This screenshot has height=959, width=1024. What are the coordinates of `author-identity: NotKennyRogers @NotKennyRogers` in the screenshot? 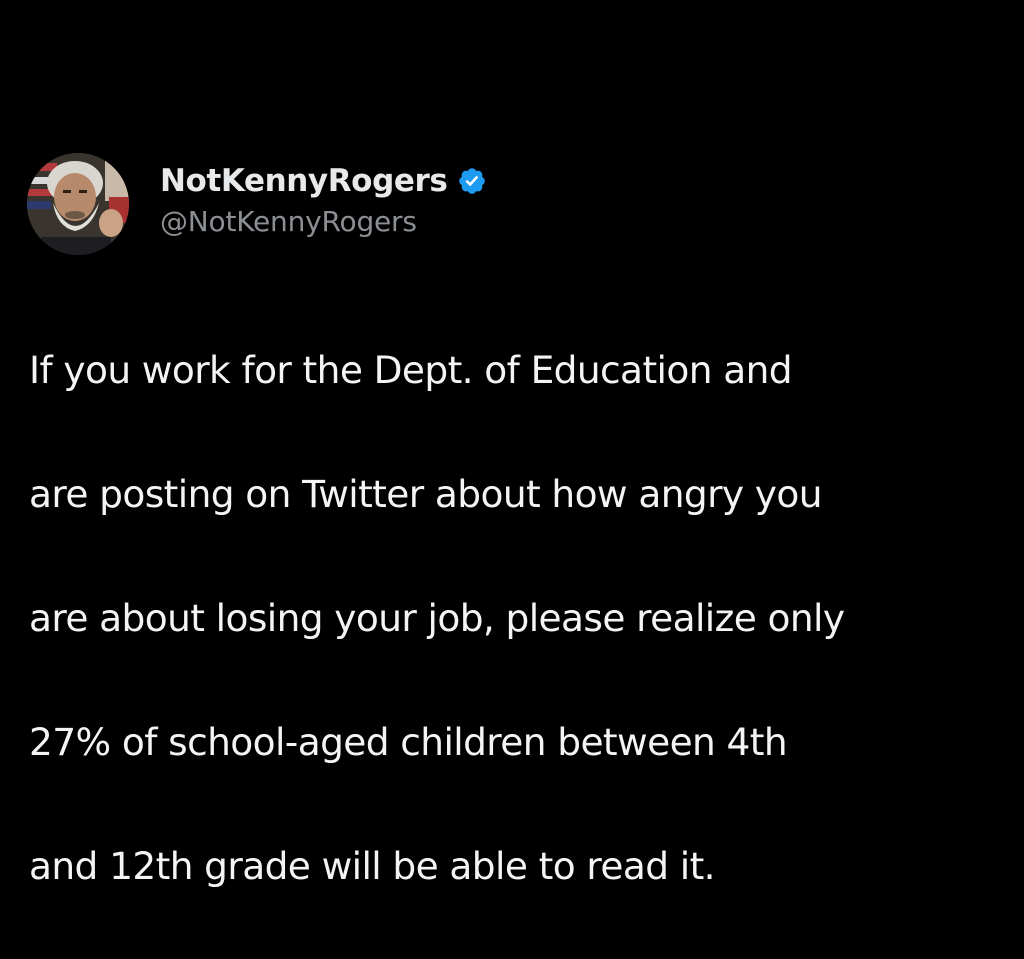 It's located at (323, 200).